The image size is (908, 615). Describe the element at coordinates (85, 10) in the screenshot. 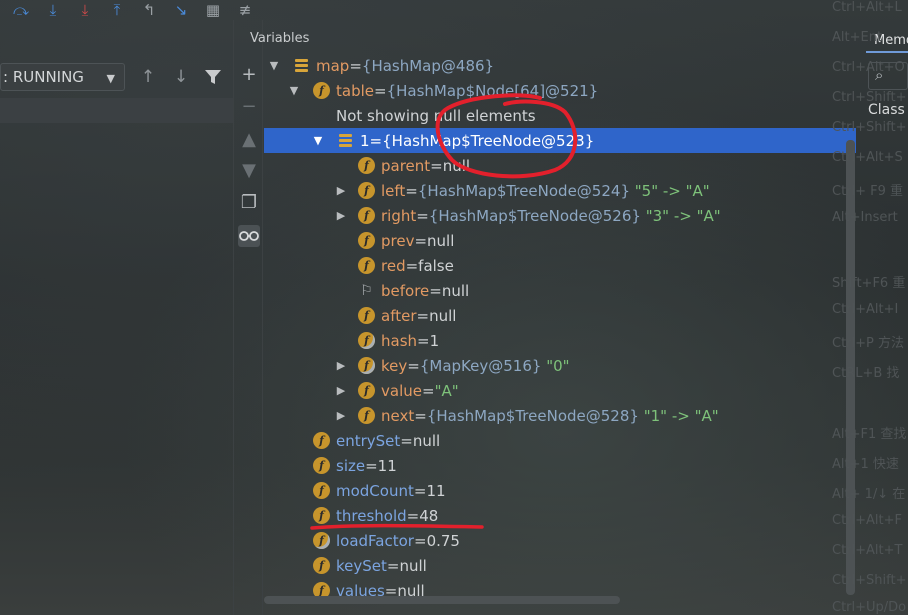

I see `force-step-into-icon: ⤓` at that location.